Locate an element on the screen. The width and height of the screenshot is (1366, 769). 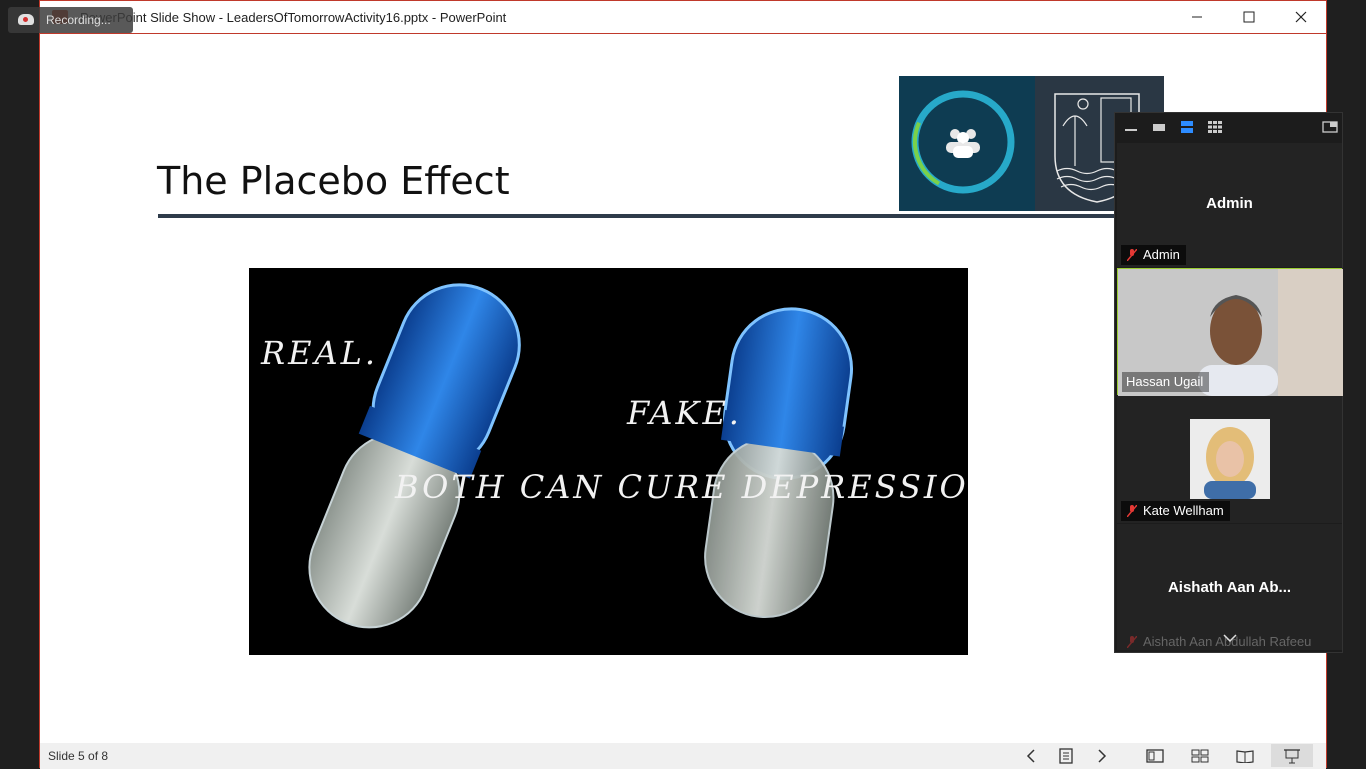
next-icon is located at coordinates (1102, 756).